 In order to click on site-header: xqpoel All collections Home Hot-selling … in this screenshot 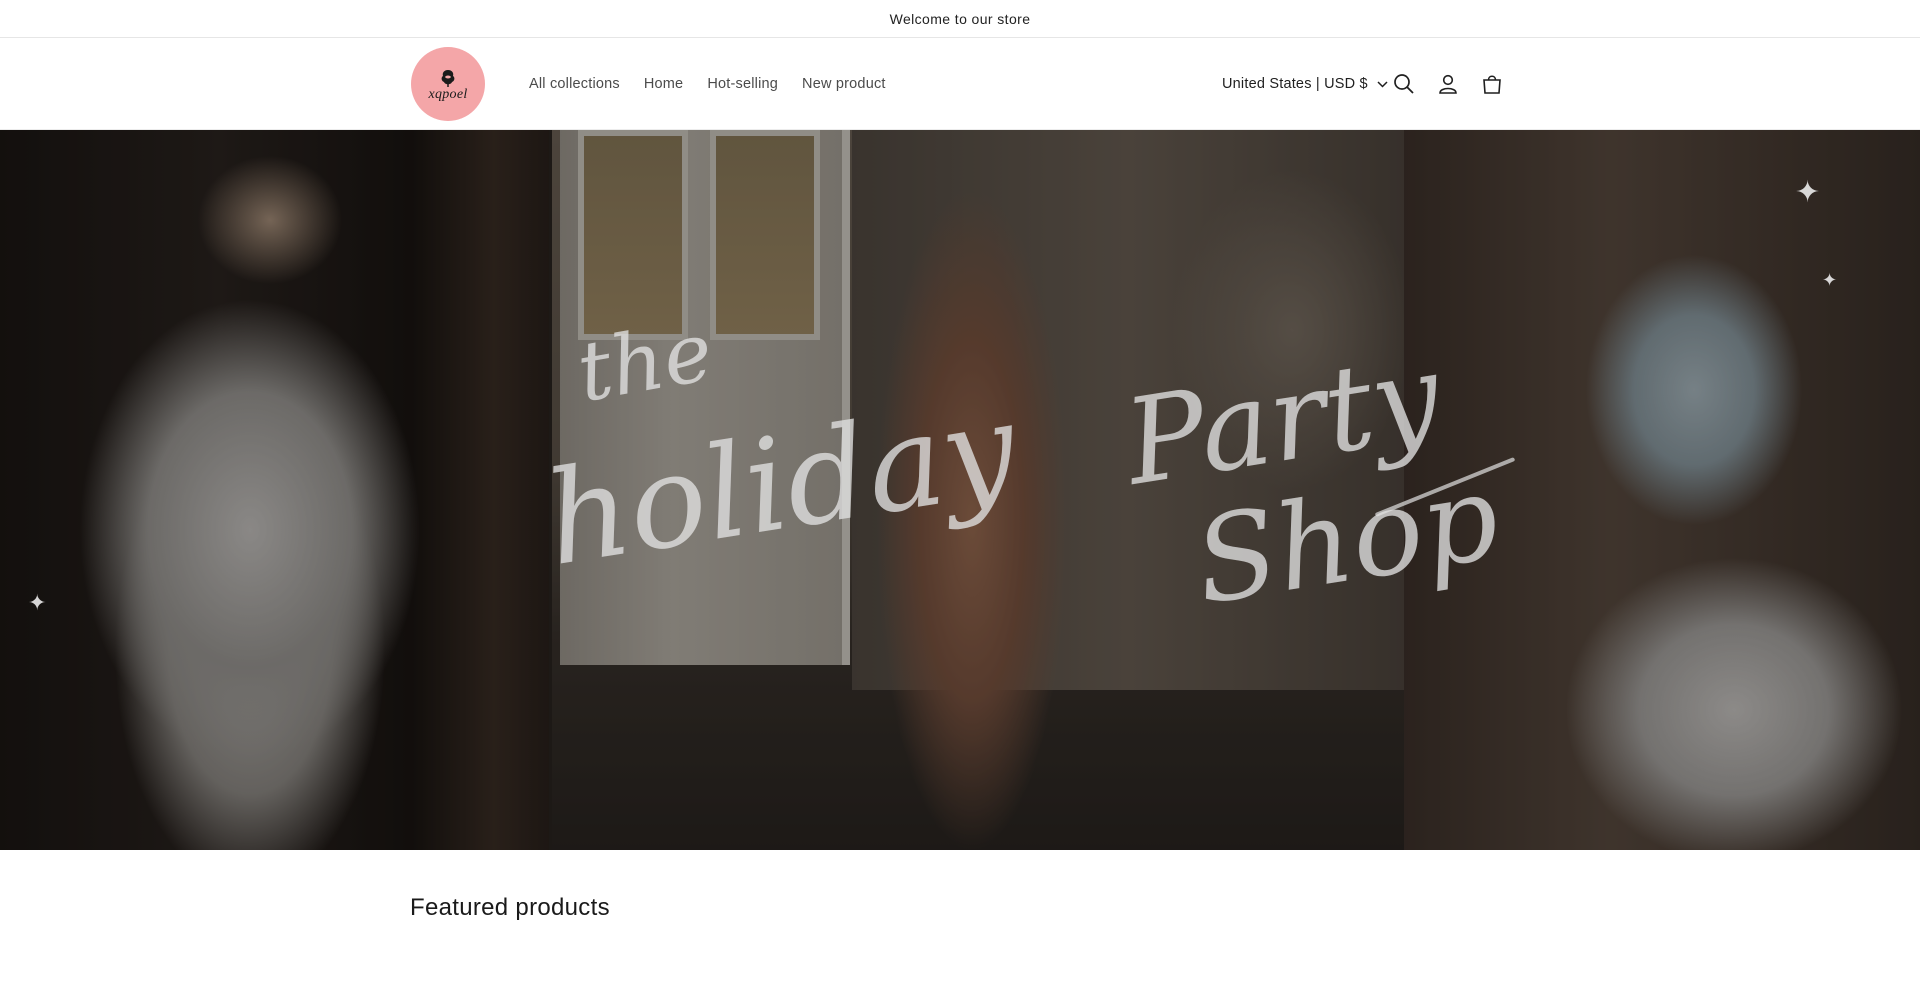, I will do `click(960, 84)`.